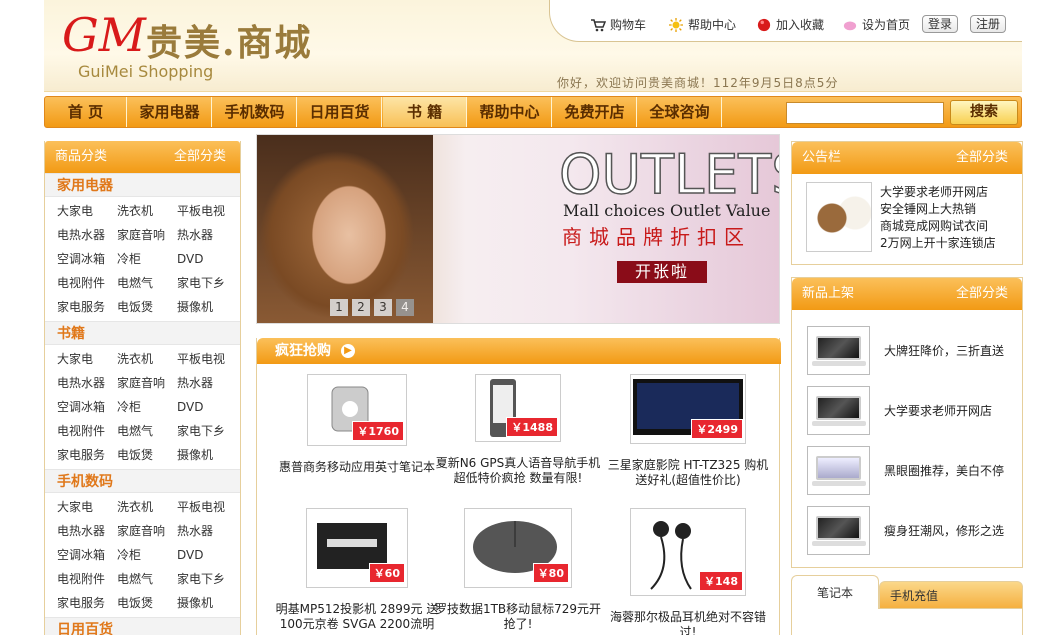 The height and width of the screenshot is (635, 1063). Describe the element at coordinates (688, 622) in the screenshot. I see `product-name: 海蓉那尔极品耳机绝对不容错过!` at that location.